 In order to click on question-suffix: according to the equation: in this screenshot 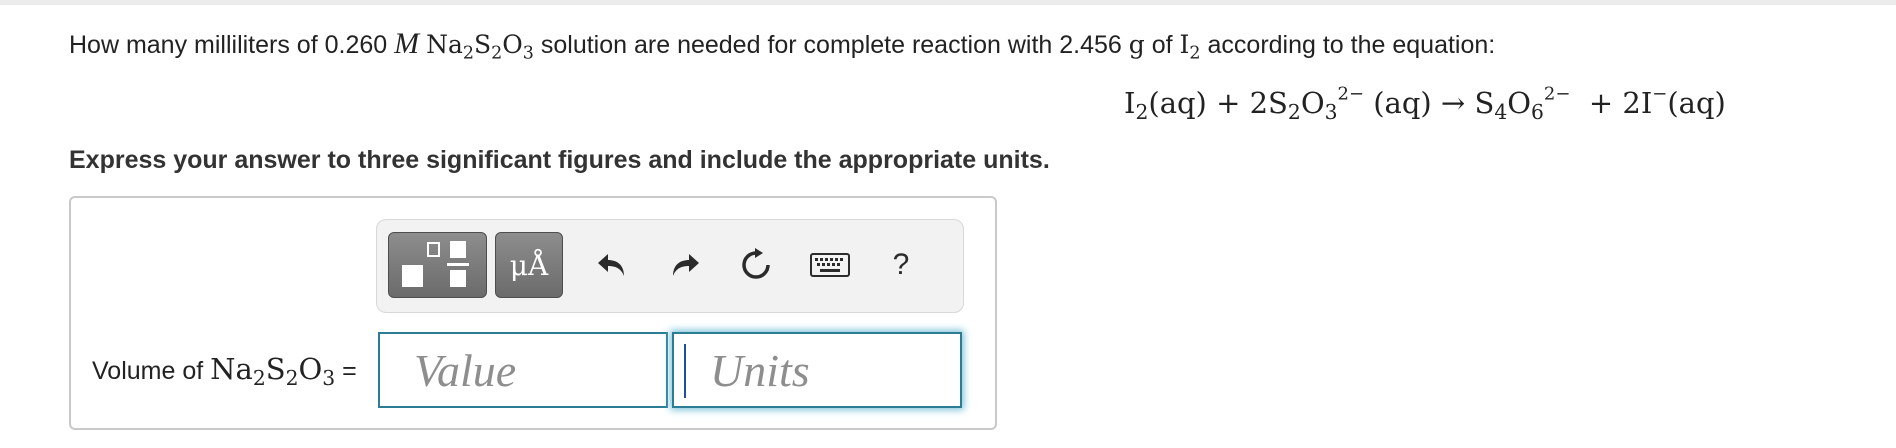, I will do `click(1351, 45)`.